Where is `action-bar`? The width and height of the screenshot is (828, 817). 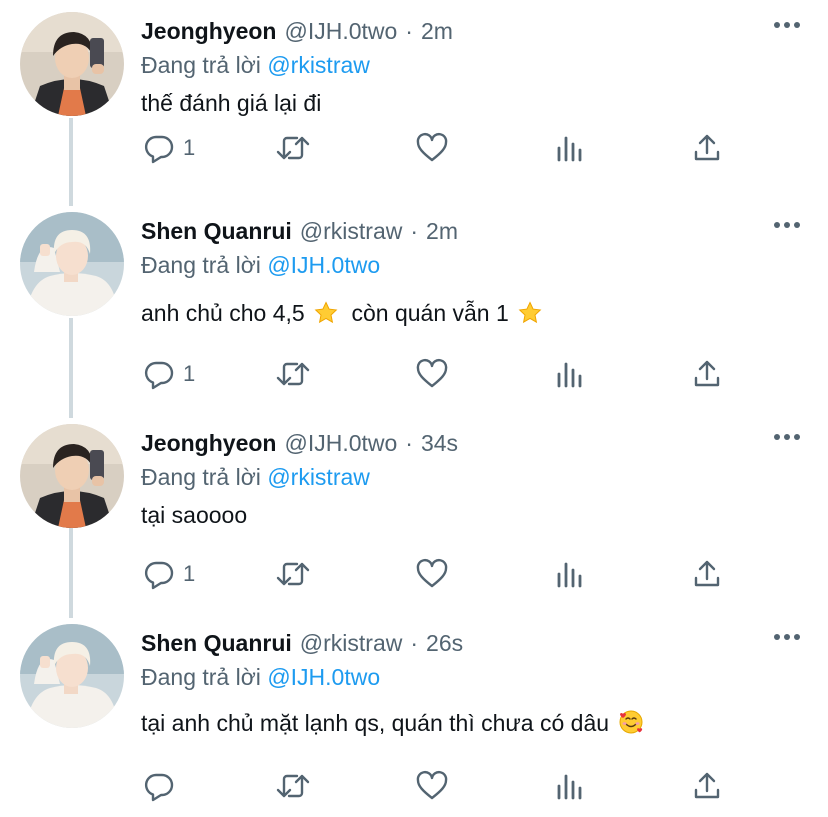 action-bar is located at coordinates (441, 786).